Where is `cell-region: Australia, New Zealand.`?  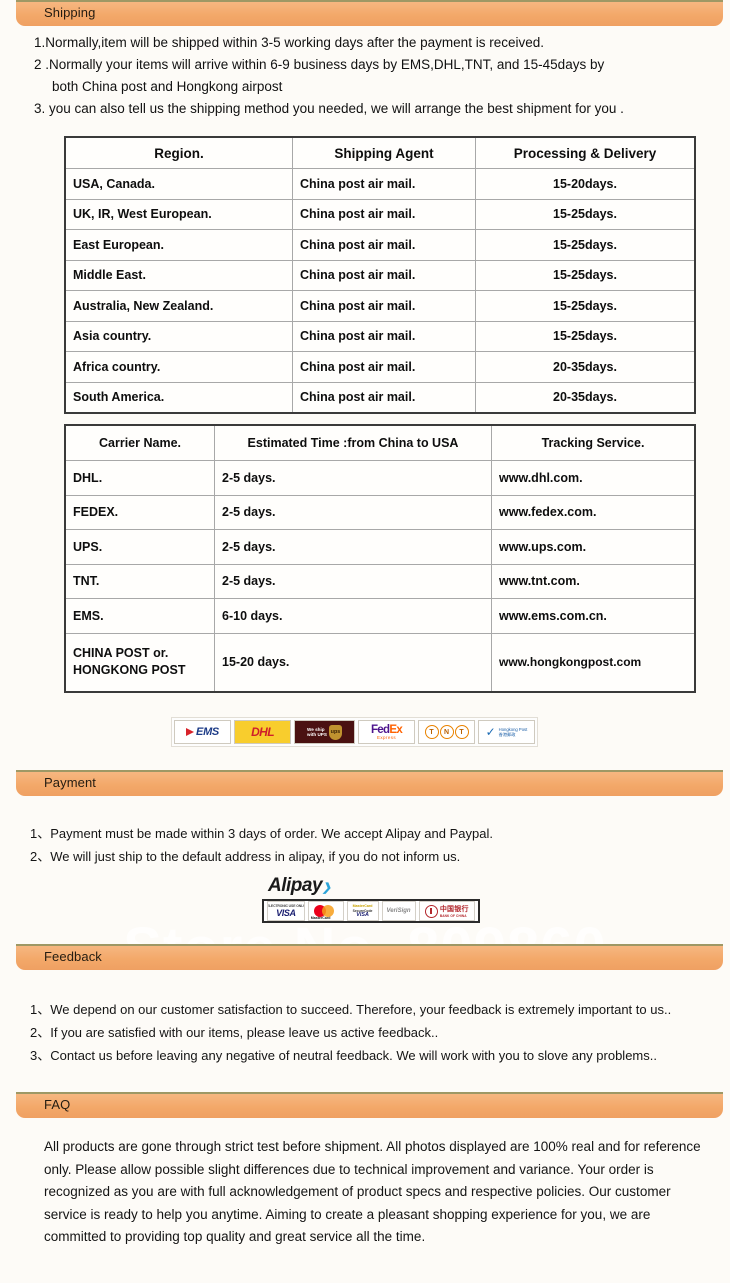
cell-region: Australia, New Zealand. is located at coordinates (178, 306).